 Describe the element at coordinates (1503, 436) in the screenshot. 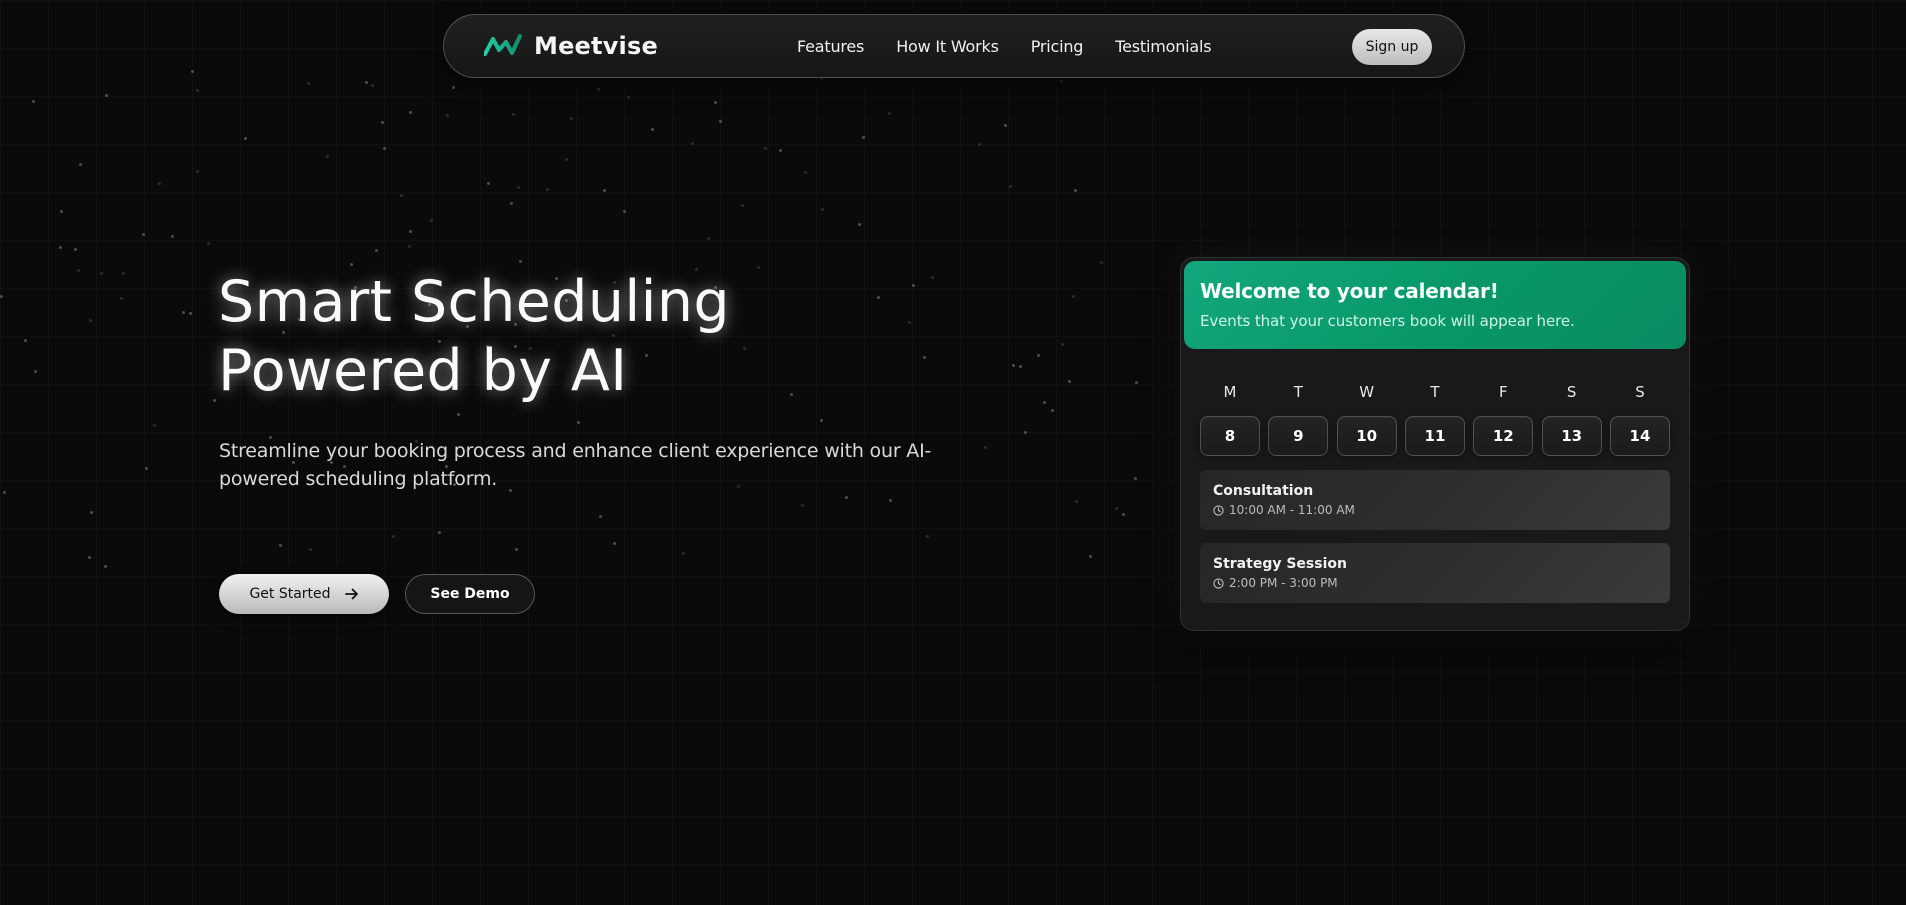

I see `date-cell: 12` at that location.